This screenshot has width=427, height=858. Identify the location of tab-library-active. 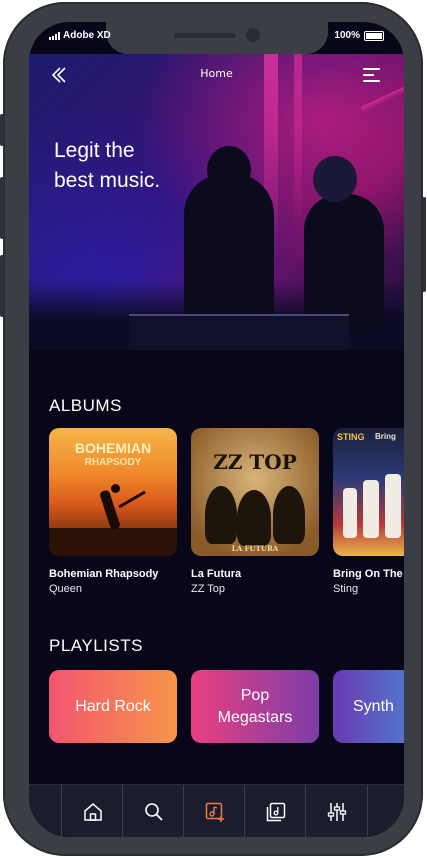
(214, 811).